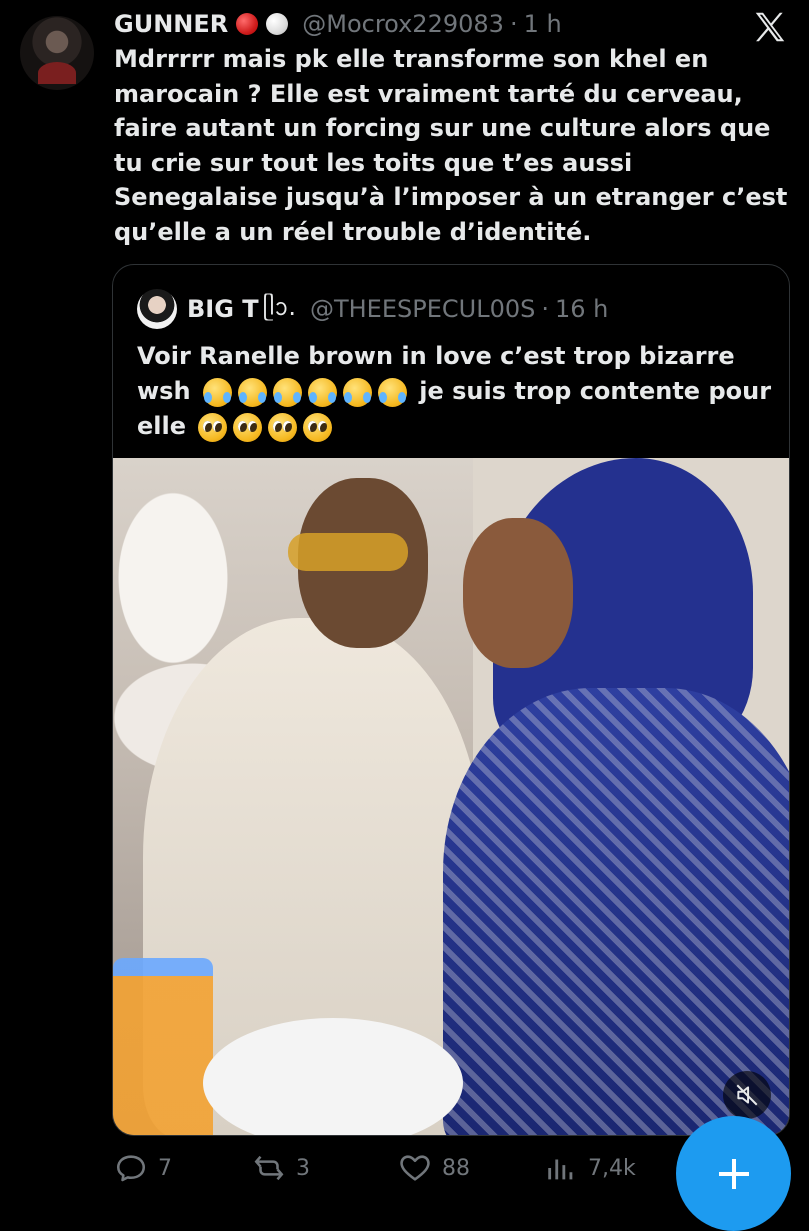  I want to click on views-button: 7,4k, so click(590, 1168).